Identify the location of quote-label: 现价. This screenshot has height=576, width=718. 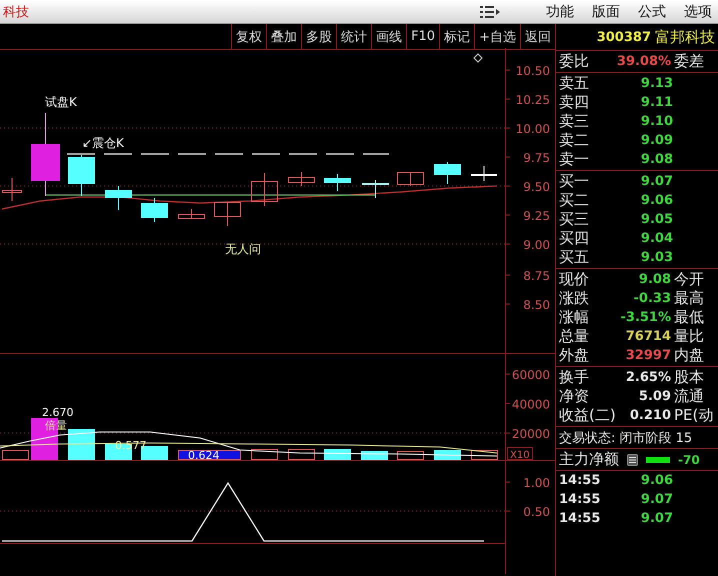
(574, 279).